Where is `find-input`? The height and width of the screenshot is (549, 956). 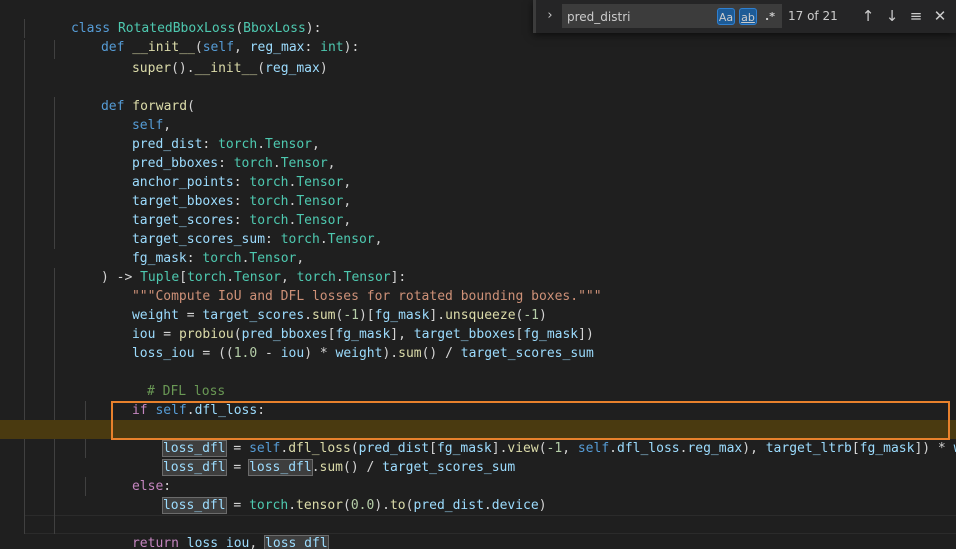 find-input is located at coordinates (637, 17).